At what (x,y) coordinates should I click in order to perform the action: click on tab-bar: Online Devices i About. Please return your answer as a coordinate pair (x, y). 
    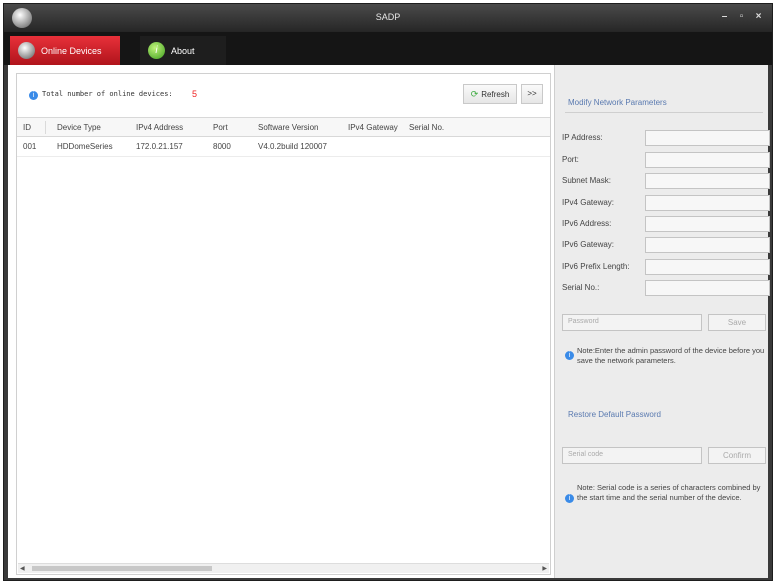
    Looking at the image, I should click on (388, 48).